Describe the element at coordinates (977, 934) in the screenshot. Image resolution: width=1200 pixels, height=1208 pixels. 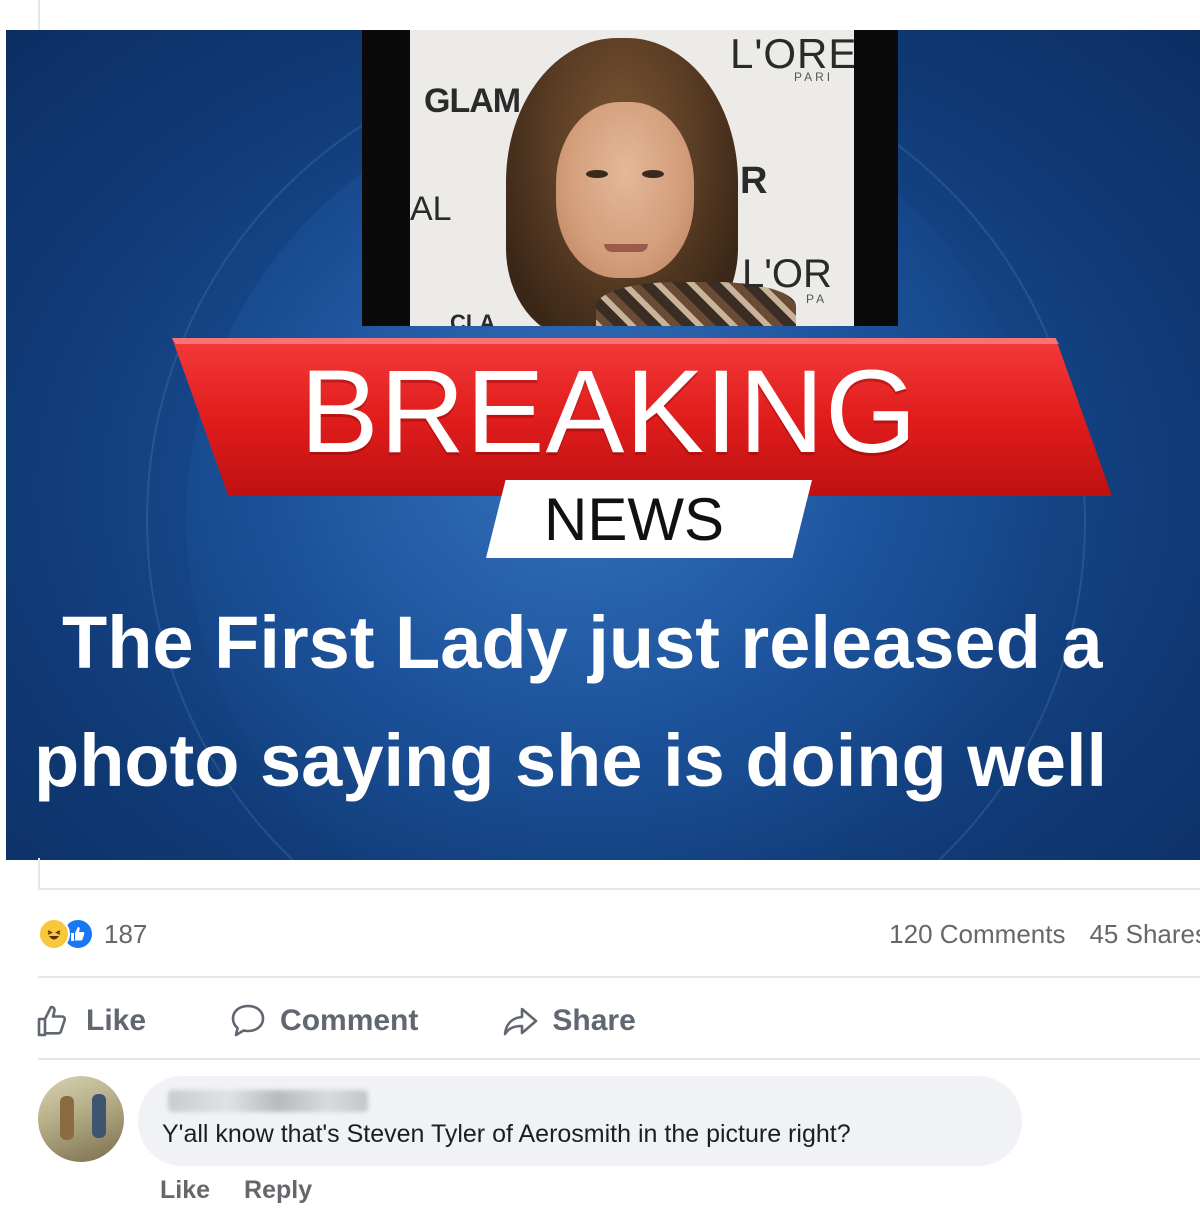
I see `comments-count-link: 120 Comments` at that location.